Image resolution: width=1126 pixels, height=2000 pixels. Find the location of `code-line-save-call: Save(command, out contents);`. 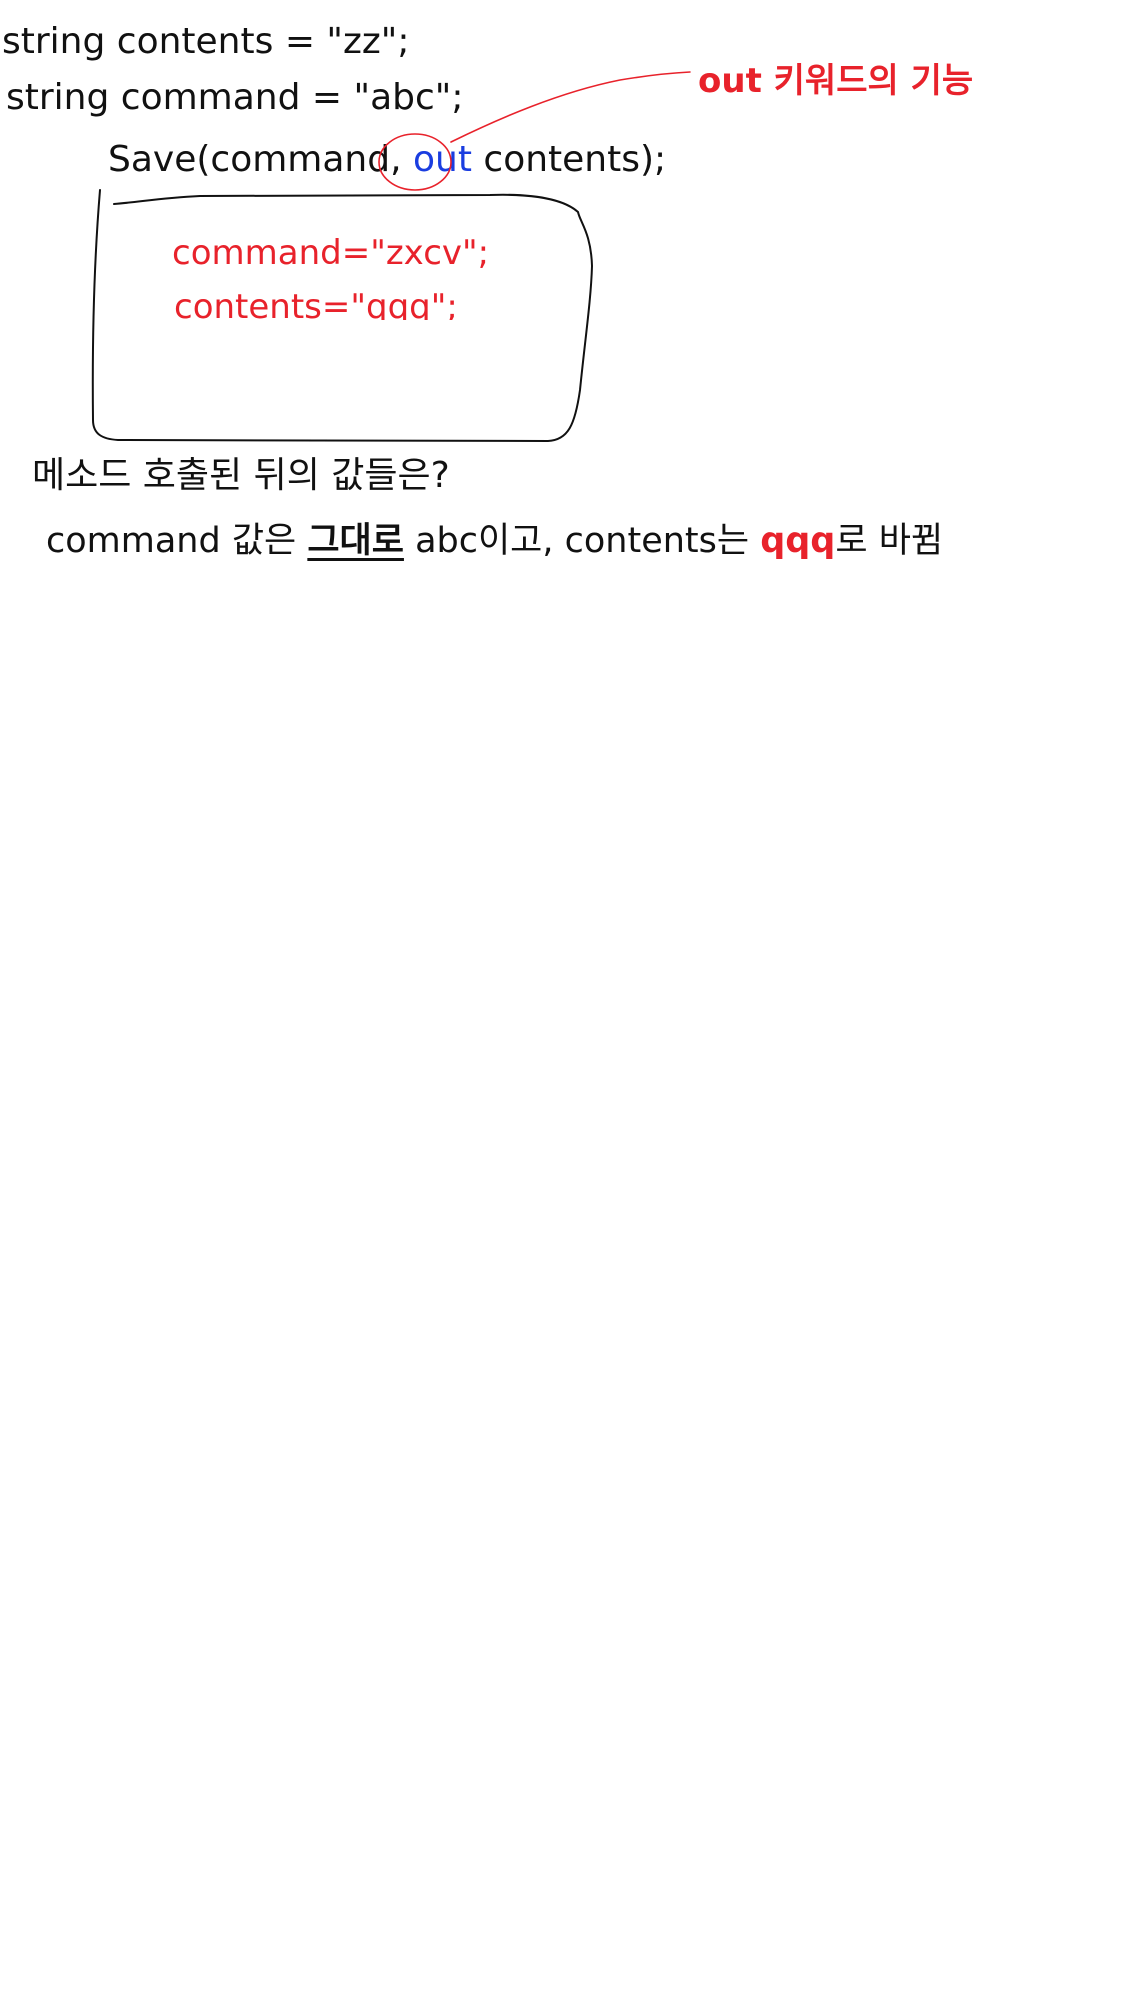

code-line-save-call: Save(command, out contents); is located at coordinates (387, 160).